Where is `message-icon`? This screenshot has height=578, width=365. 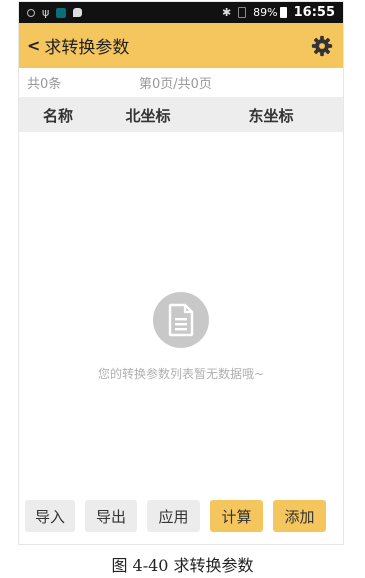
message-icon is located at coordinates (78, 12).